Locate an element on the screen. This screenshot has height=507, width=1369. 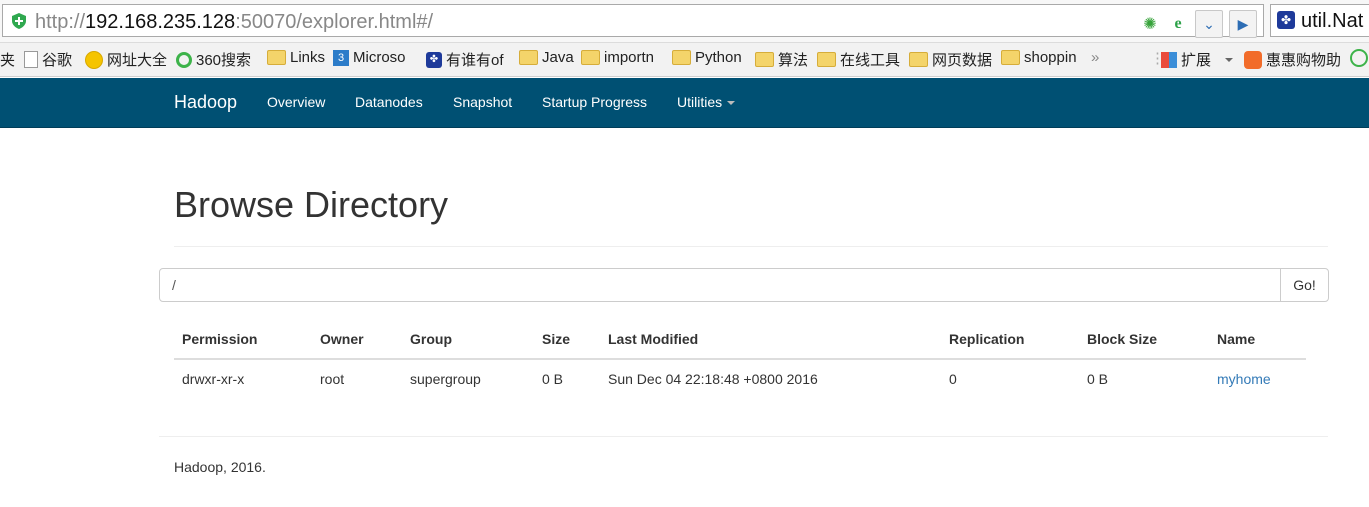
footer-text: Hadoop, 2016. is located at coordinates (220, 467).